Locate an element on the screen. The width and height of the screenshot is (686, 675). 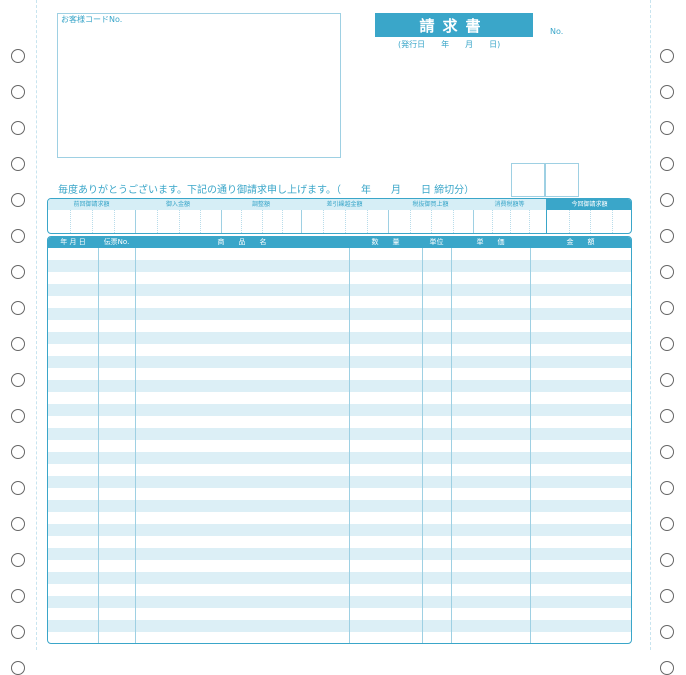
summary-cell: 調整額 is located at coordinates (261, 216).